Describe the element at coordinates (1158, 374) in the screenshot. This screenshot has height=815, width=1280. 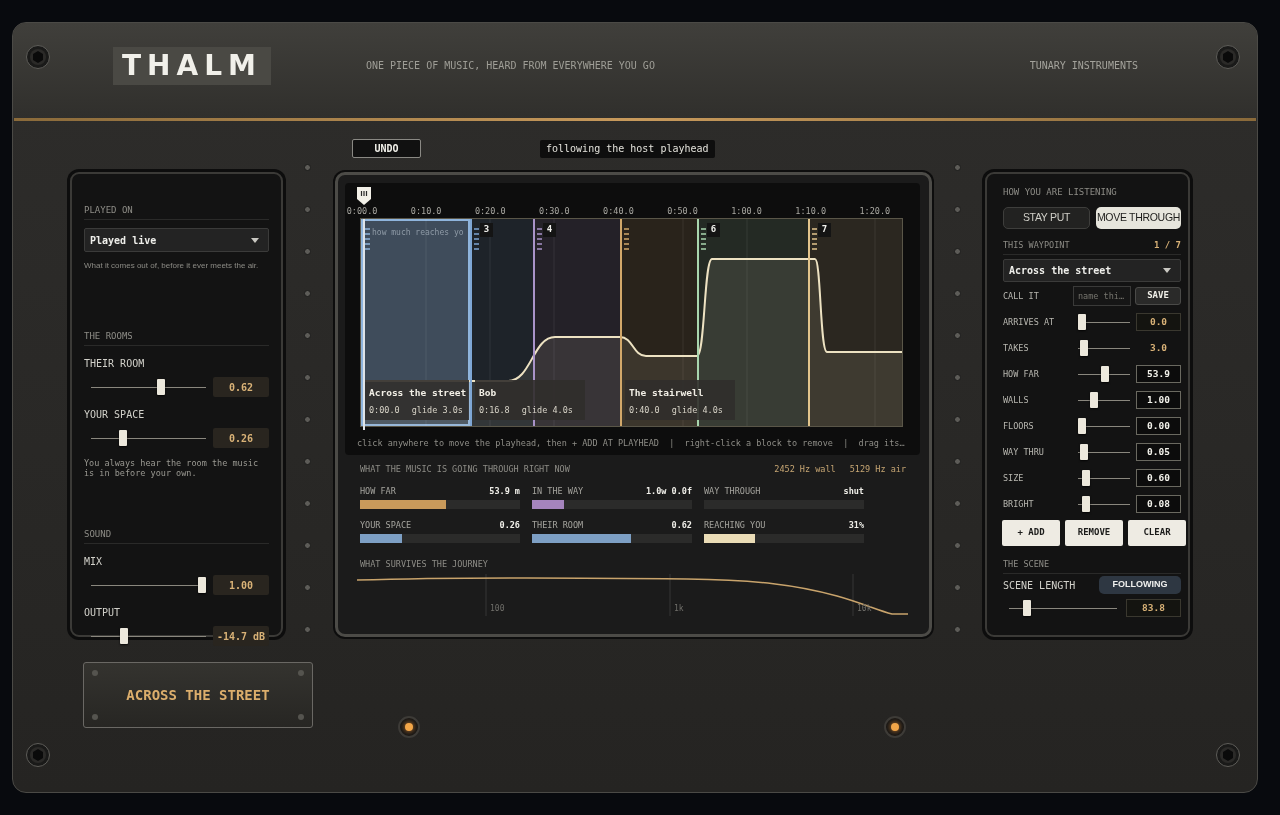
I see `param-field: 53.9` at that location.